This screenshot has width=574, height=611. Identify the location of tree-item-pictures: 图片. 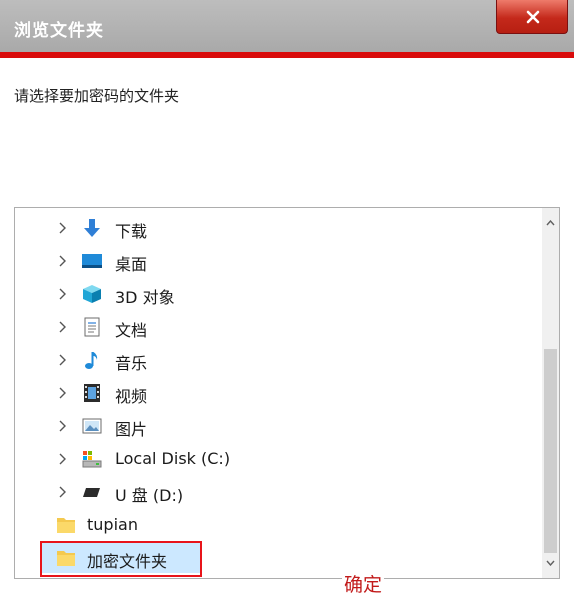
(275, 426).